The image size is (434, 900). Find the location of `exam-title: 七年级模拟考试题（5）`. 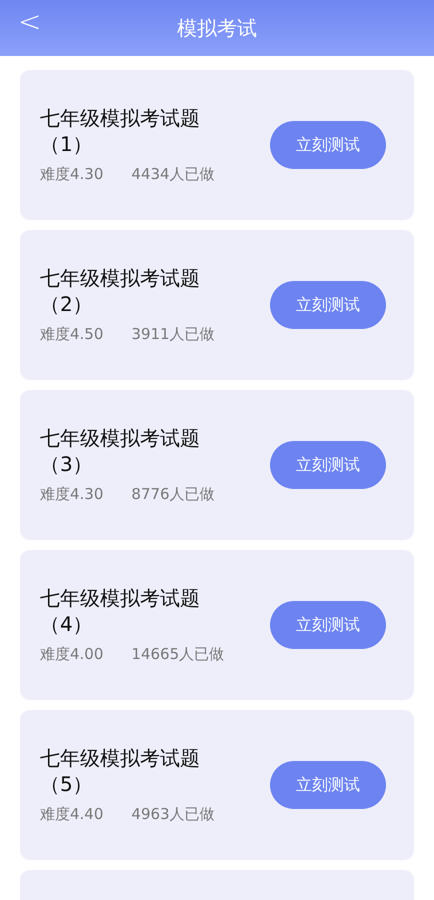

exam-title: 七年级模拟考试题（5） is located at coordinates (120, 770).